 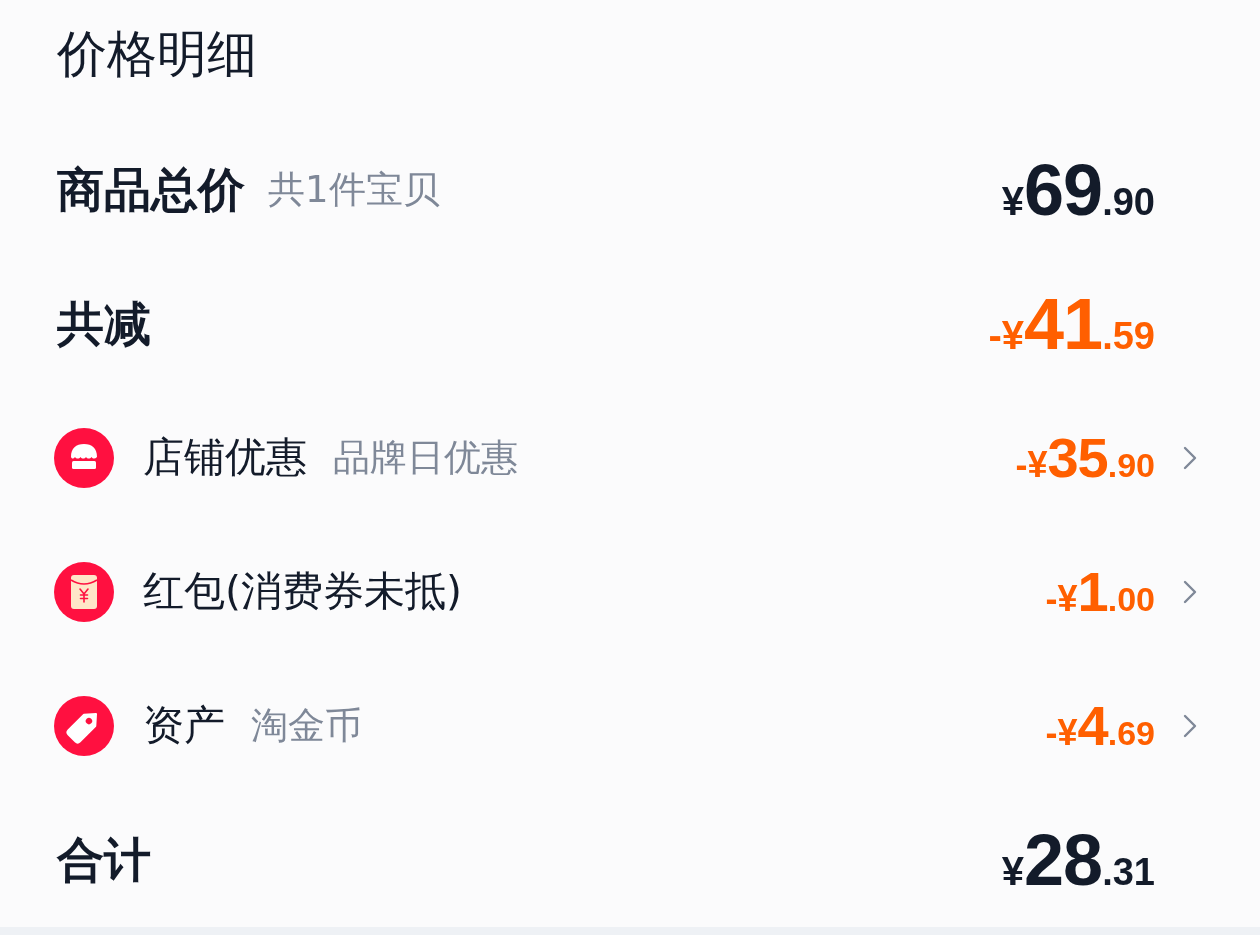 What do you see at coordinates (1100, 726) in the screenshot?
I see `price-amount: -¥4.69` at bounding box center [1100, 726].